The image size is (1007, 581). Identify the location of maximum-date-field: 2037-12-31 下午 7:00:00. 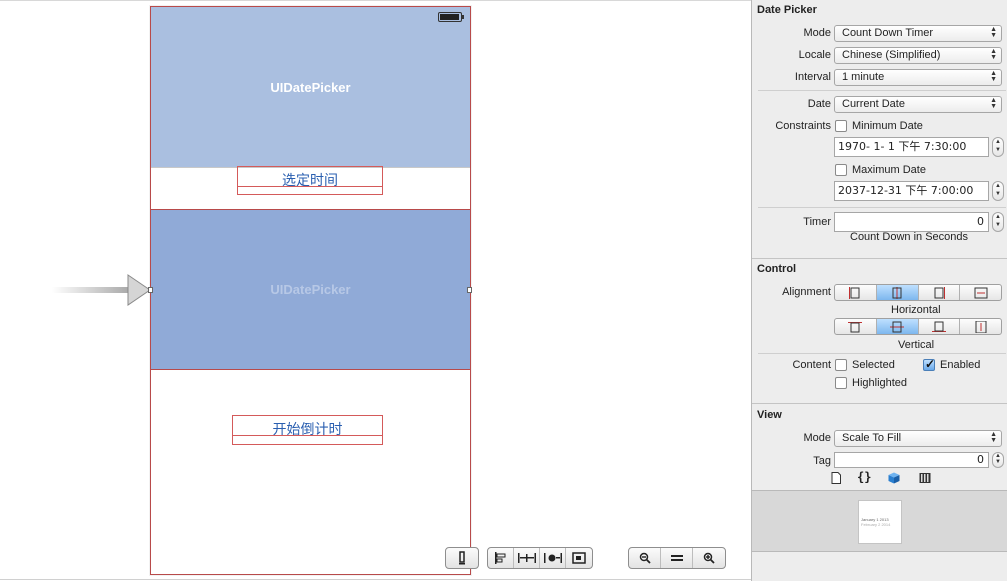
(911, 191).